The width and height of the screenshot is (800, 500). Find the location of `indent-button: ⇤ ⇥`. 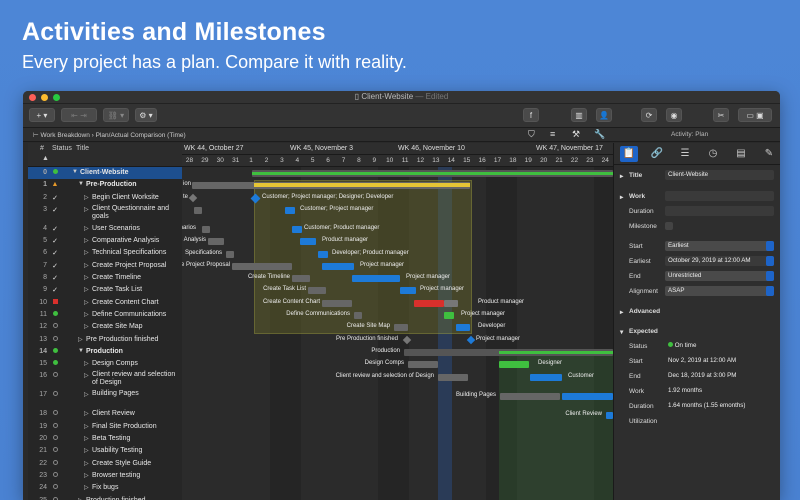

indent-button: ⇤ ⇥ is located at coordinates (79, 115).